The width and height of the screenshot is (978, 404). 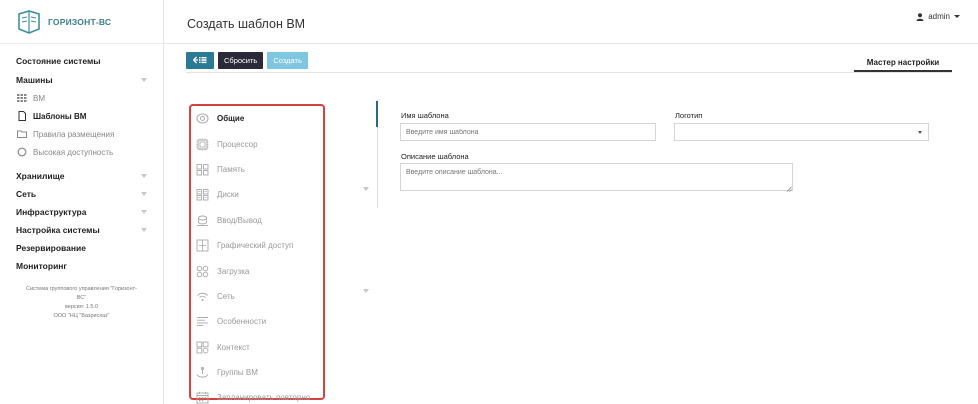 I want to click on reset-button: Сбросить, so click(x=241, y=60).